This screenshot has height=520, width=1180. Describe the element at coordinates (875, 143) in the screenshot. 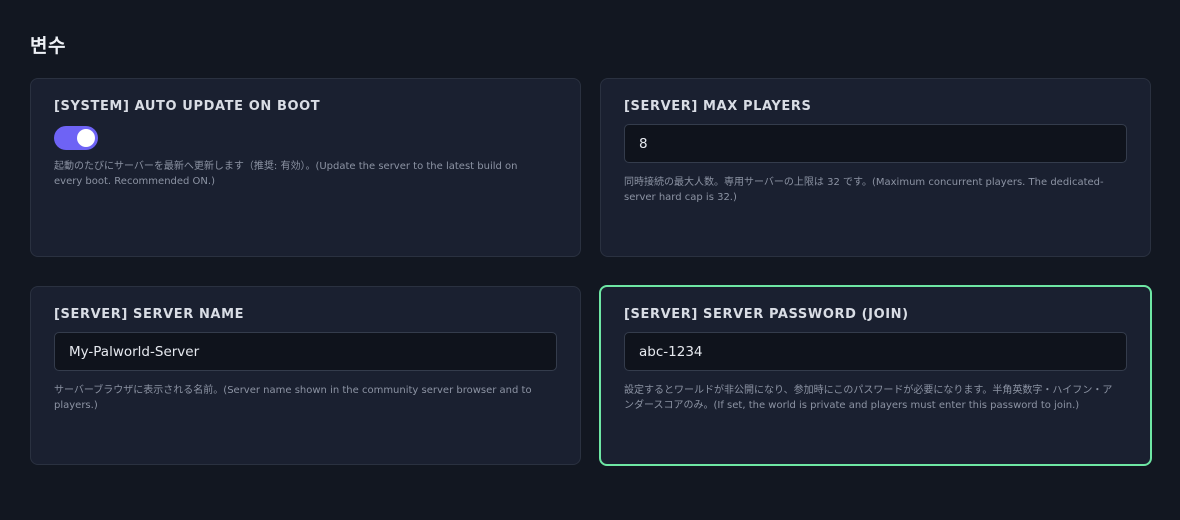

I see `max-players-input` at that location.